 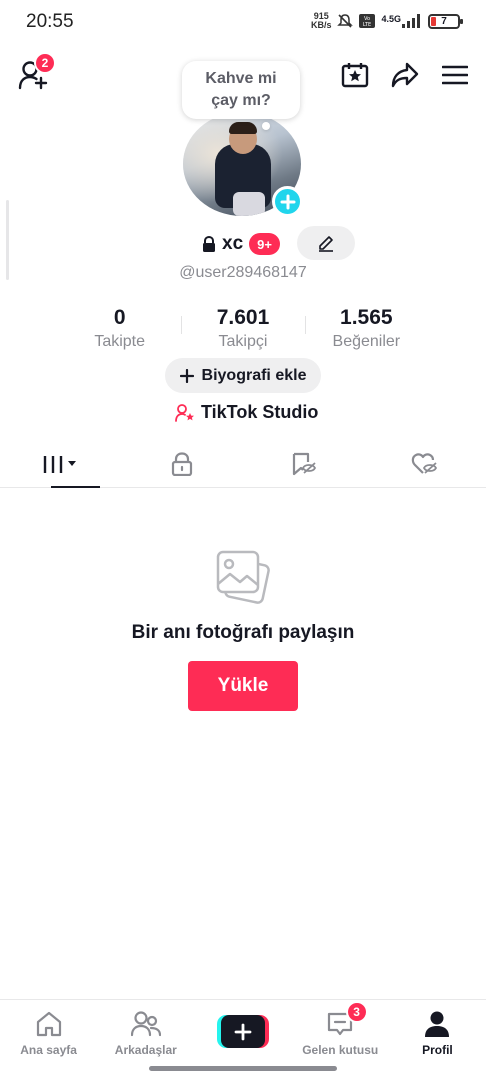 I want to click on stat-following: 0 Takipte, so click(x=119, y=329).